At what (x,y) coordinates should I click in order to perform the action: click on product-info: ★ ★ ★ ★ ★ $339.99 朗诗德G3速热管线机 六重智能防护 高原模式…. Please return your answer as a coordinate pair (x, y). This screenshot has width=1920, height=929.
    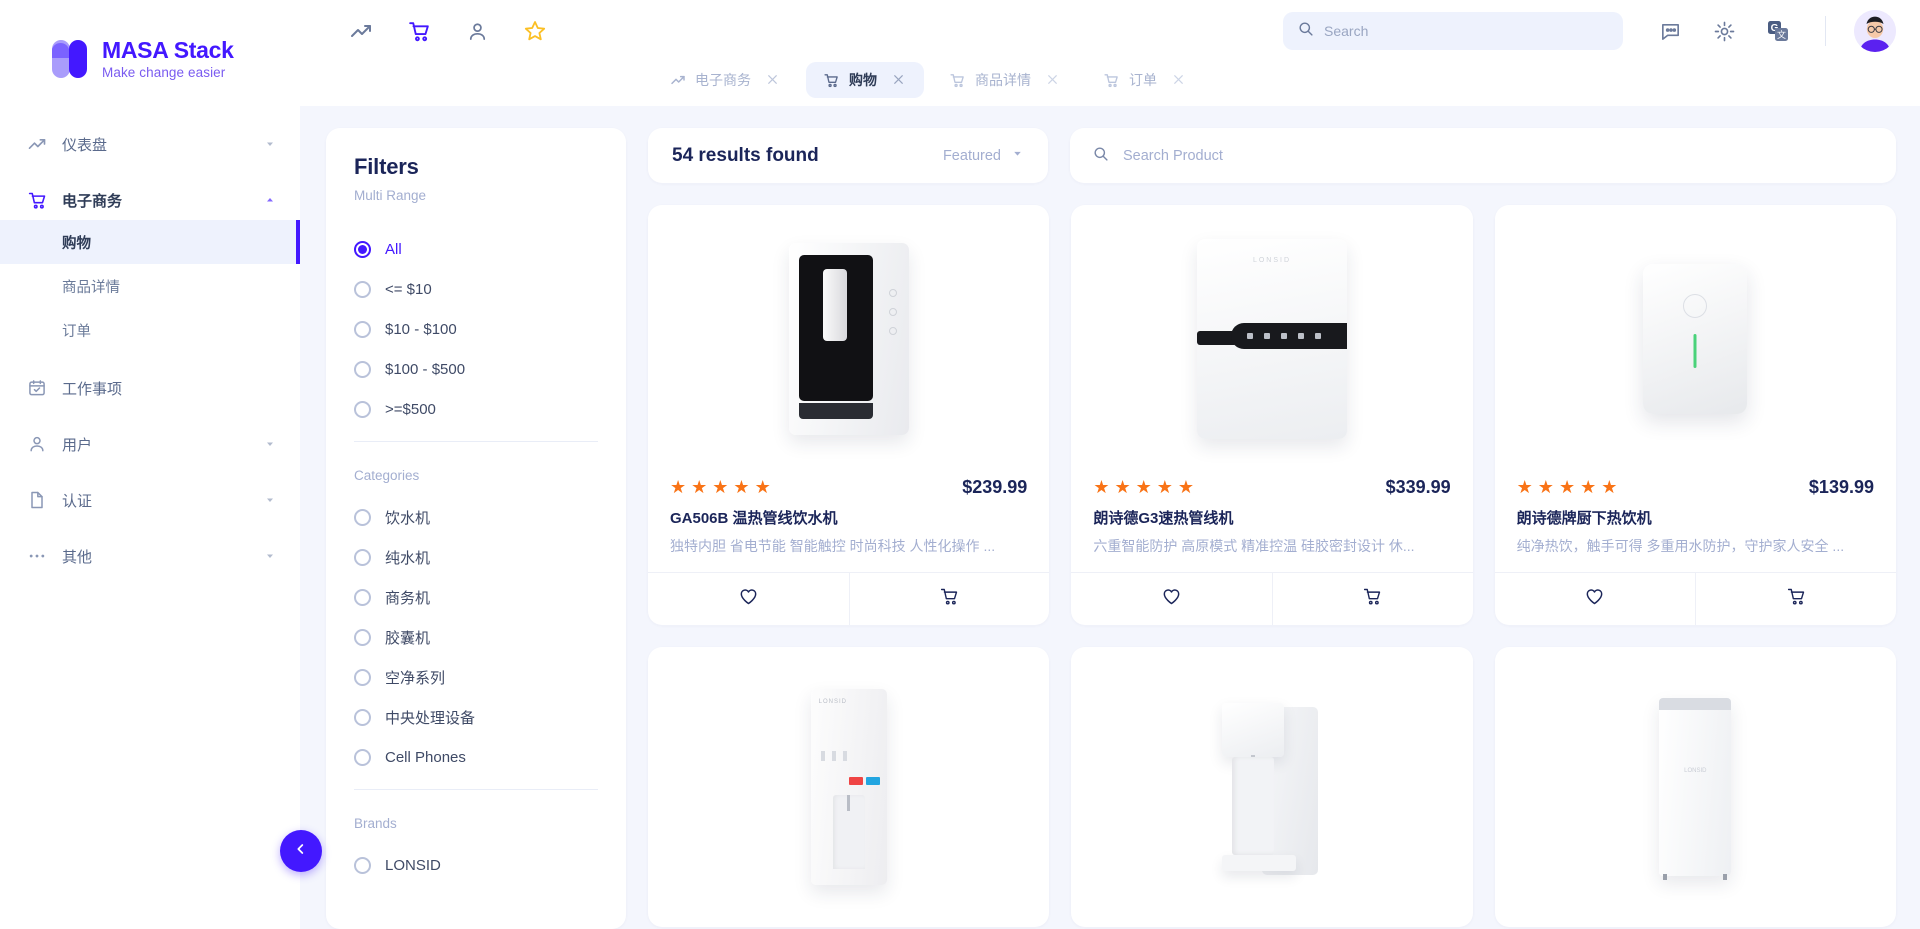
    Looking at the image, I should click on (1271, 522).